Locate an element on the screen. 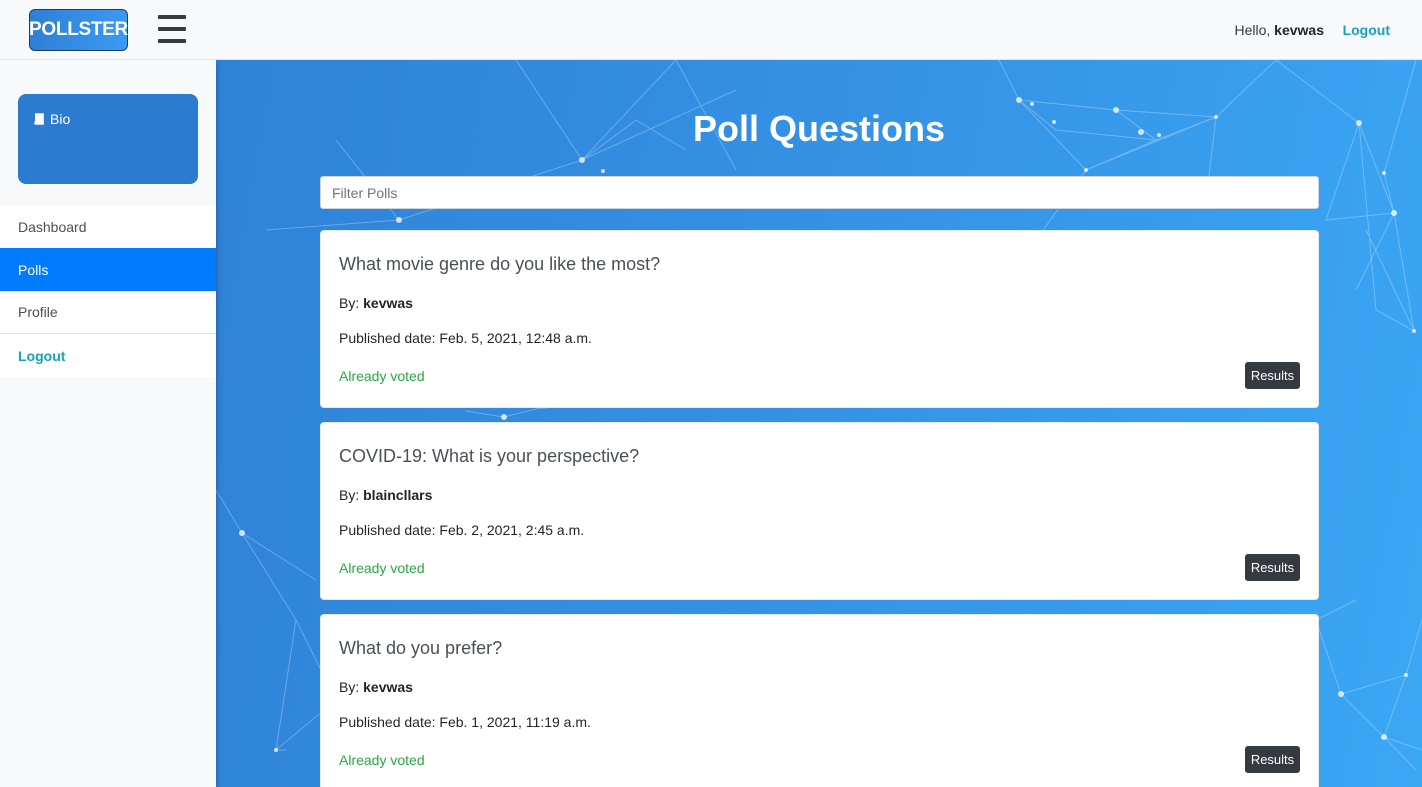  sidebar: Bio Dashboard Polls Profile Logout is located at coordinates (108, 423).